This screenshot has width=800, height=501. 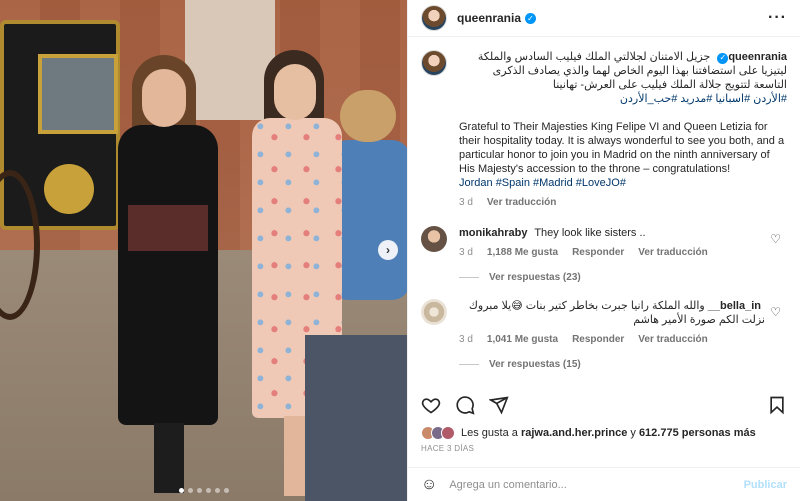 What do you see at coordinates (203, 490) in the screenshot?
I see `carousel-dots` at bounding box center [203, 490].